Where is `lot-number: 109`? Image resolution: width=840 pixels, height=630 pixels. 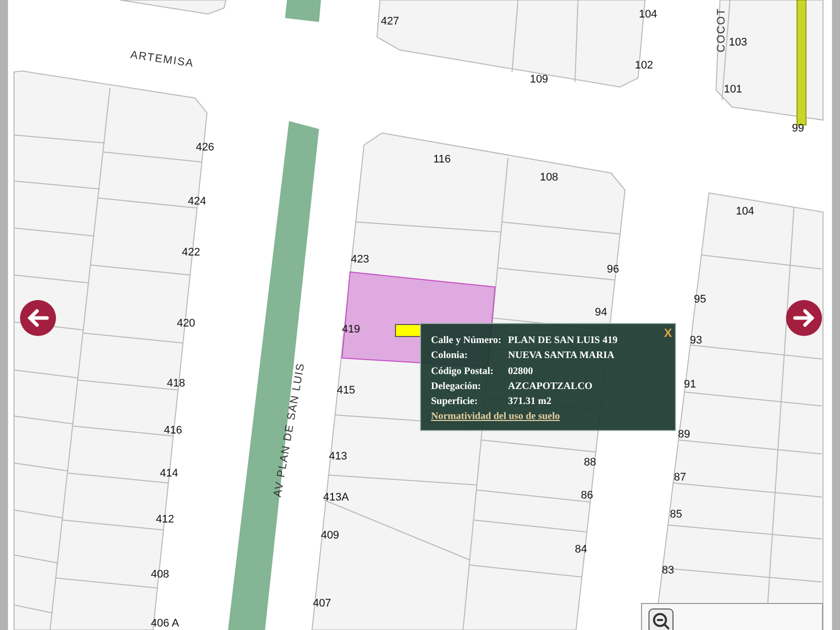
lot-number: 109 is located at coordinates (539, 80).